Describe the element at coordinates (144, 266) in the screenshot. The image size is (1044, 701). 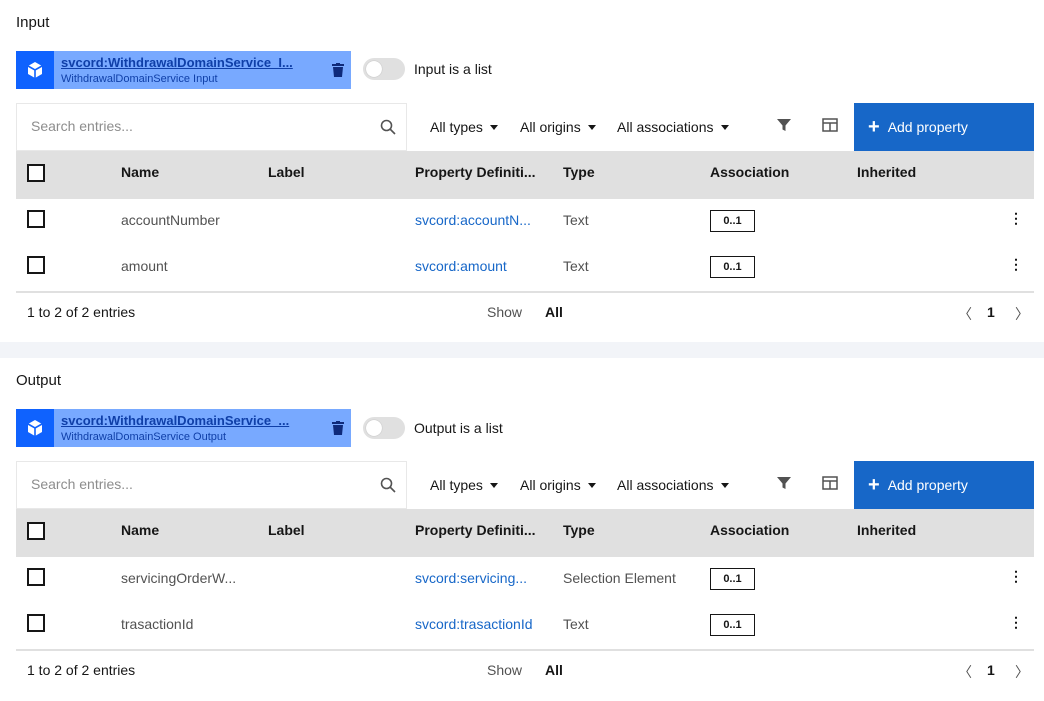
I see `cell-name: amount` at that location.